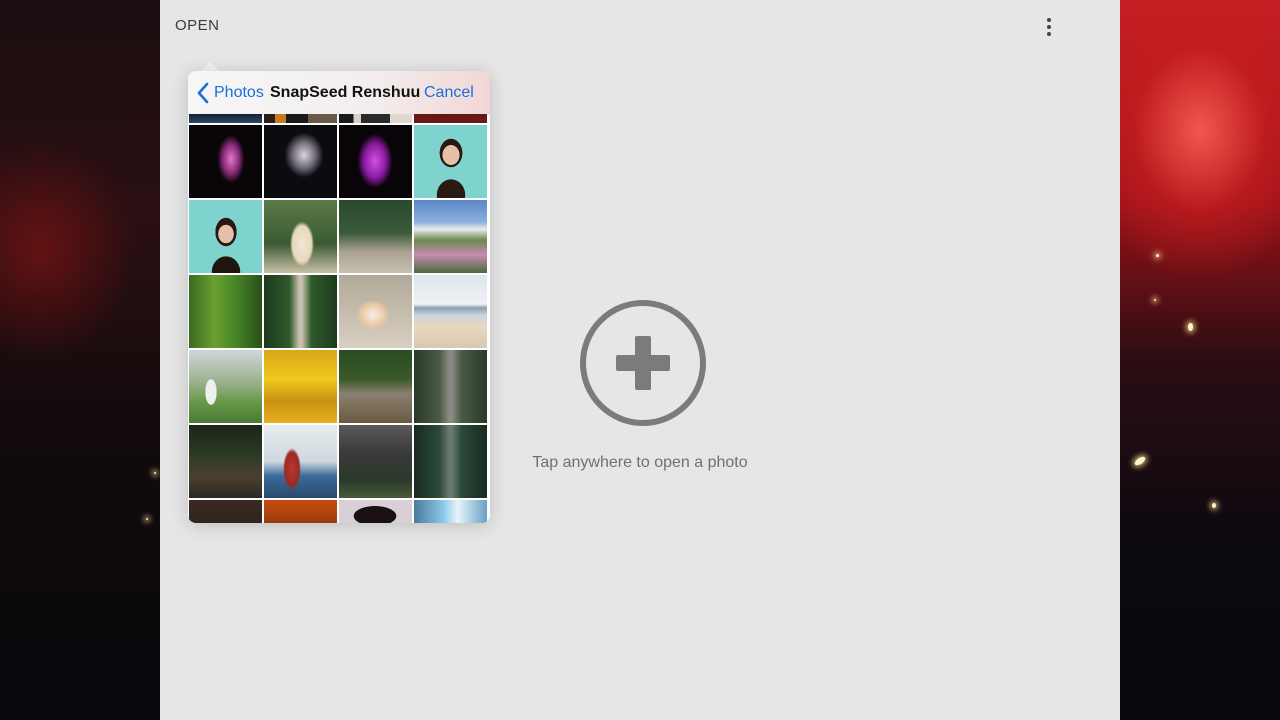 The height and width of the screenshot is (720, 1280). What do you see at coordinates (640, 26) in the screenshot?
I see `top-bar: OPEN` at bounding box center [640, 26].